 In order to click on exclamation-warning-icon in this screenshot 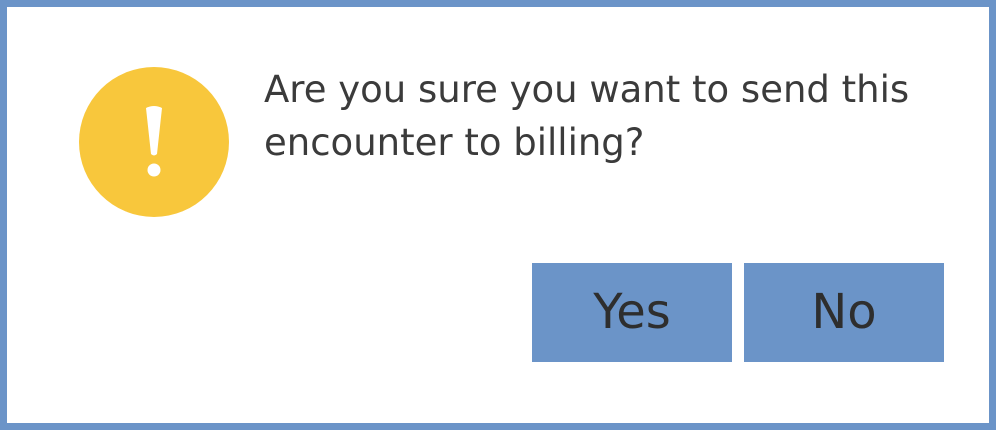, I will do `click(154, 142)`.